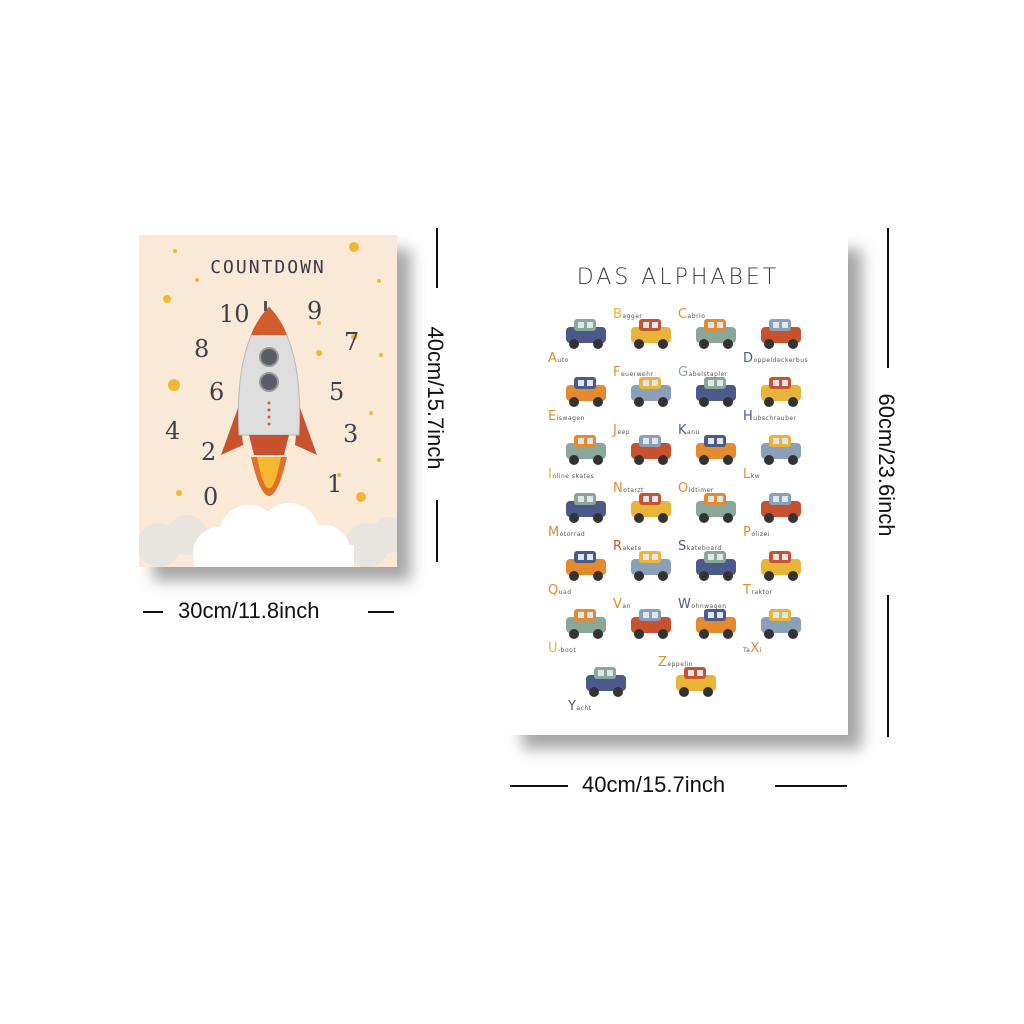  I want to click on alphabet-word-rest: euerwehr, so click(637, 374).